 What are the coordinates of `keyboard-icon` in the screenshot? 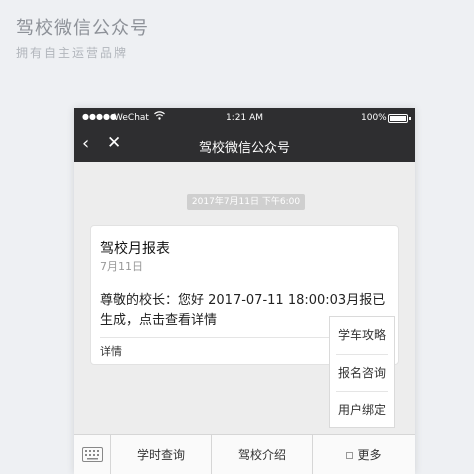 It's located at (92, 454).